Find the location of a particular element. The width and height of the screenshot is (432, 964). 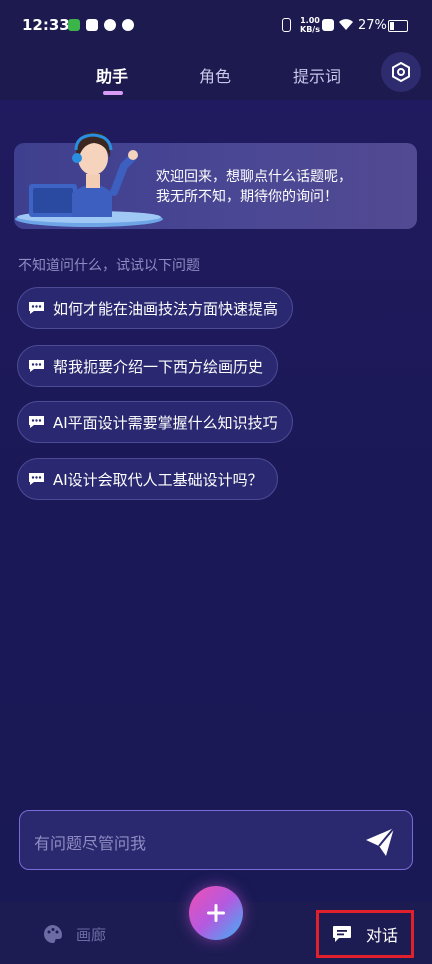

vibrate-icon is located at coordinates (286, 25).